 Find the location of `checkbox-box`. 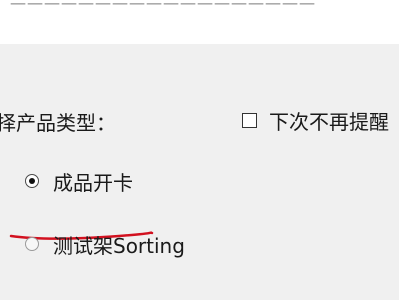

checkbox-box is located at coordinates (249, 120).